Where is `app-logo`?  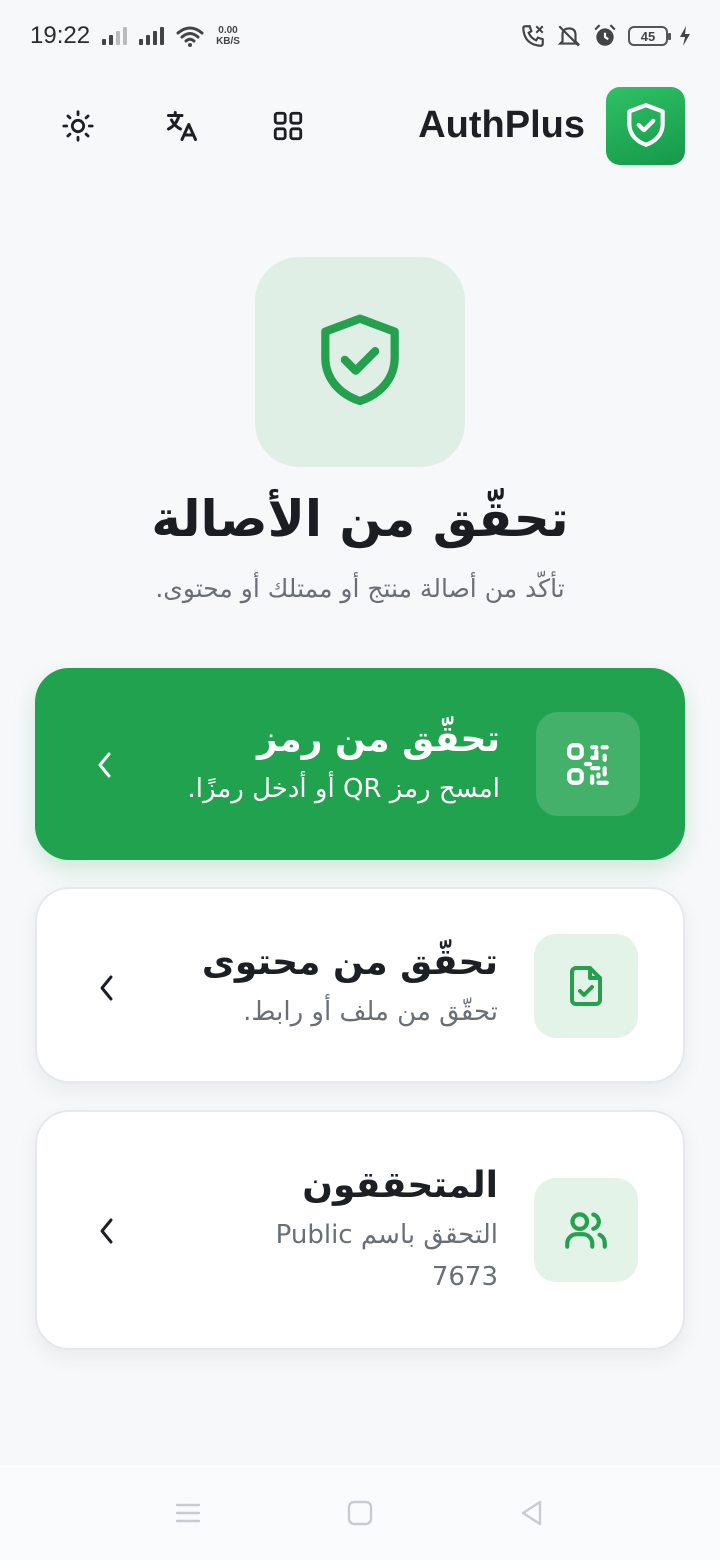
app-logo is located at coordinates (645, 126).